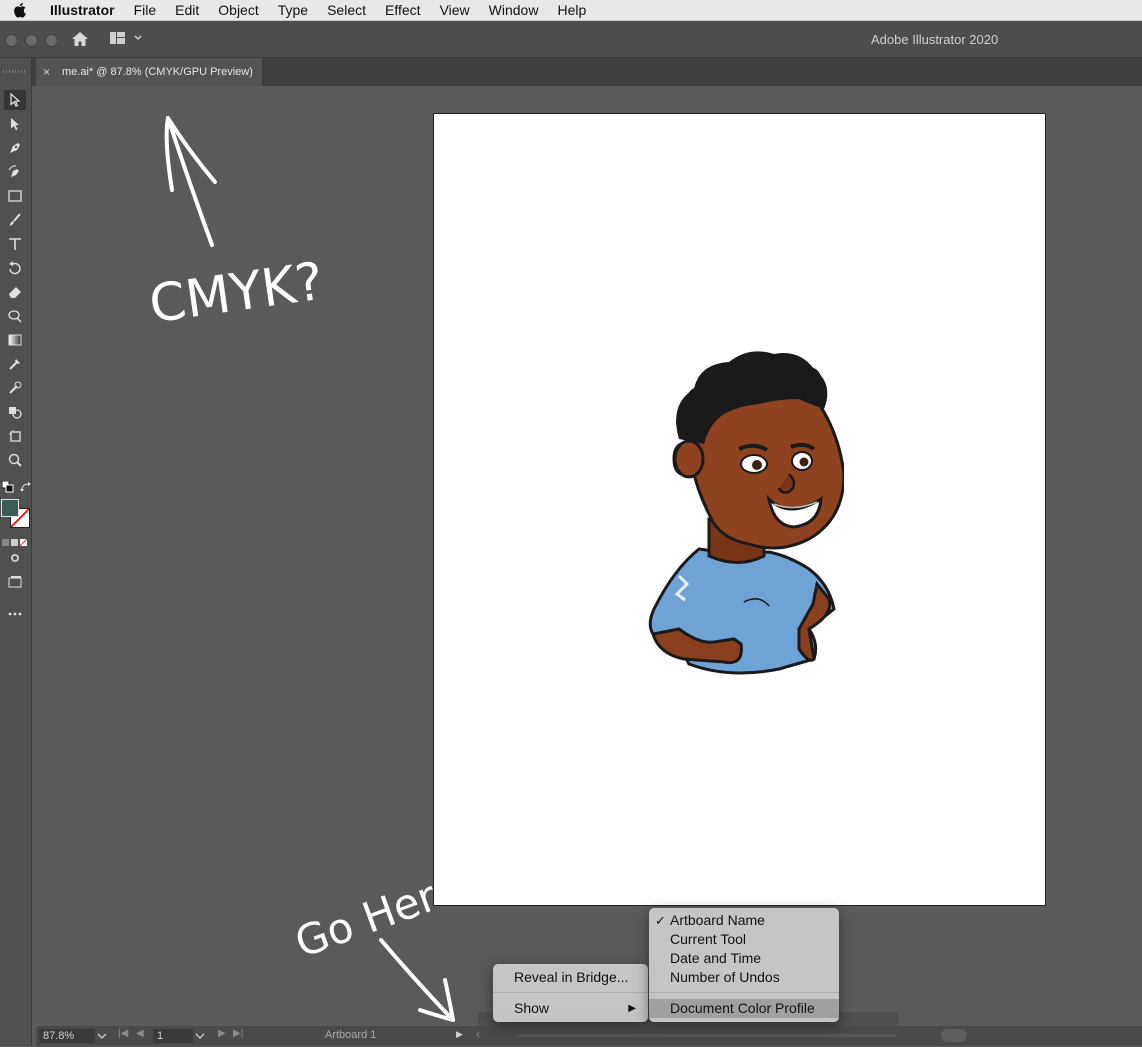 This screenshot has height=1047, width=1142. I want to click on document-tab: × me.ai* @ 87.8% (CMYK/GPU Preview), so click(149, 72).